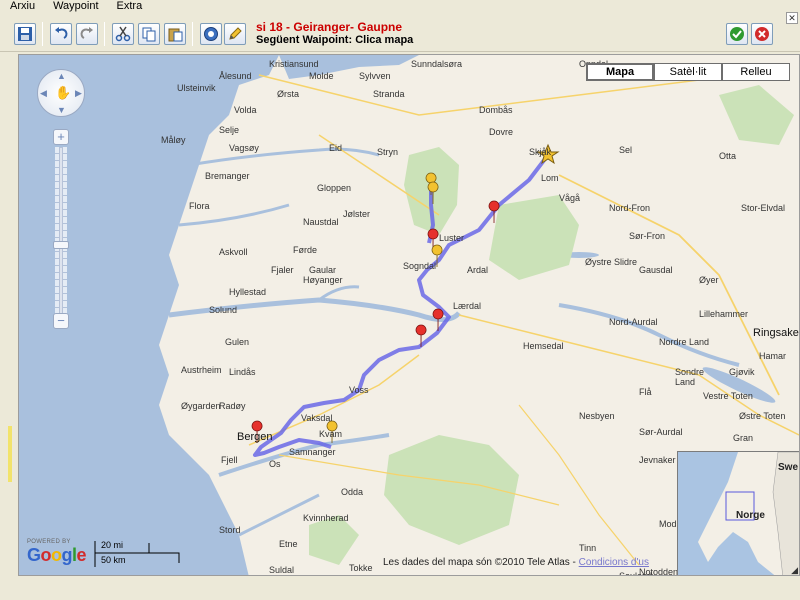 The height and width of the screenshot is (600, 800). What do you see at coordinates (113, 560) in the screenshot?
I see `scale-km: 50 km` at bounding box center [113, 560].